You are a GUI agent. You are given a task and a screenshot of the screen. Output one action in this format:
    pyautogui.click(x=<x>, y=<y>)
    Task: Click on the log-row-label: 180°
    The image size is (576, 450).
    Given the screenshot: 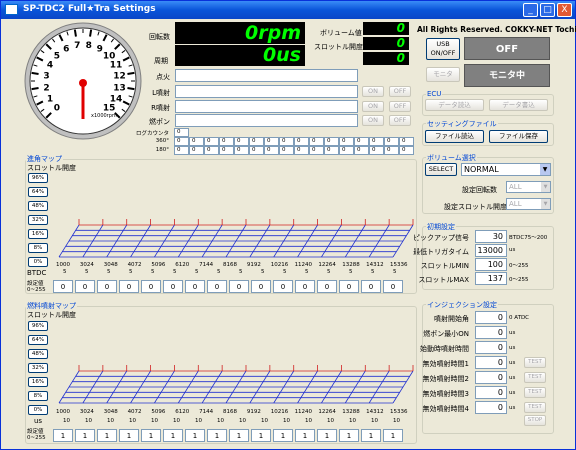 What is the action you would take?
    pyautogui.click(x=162, y=150)
    